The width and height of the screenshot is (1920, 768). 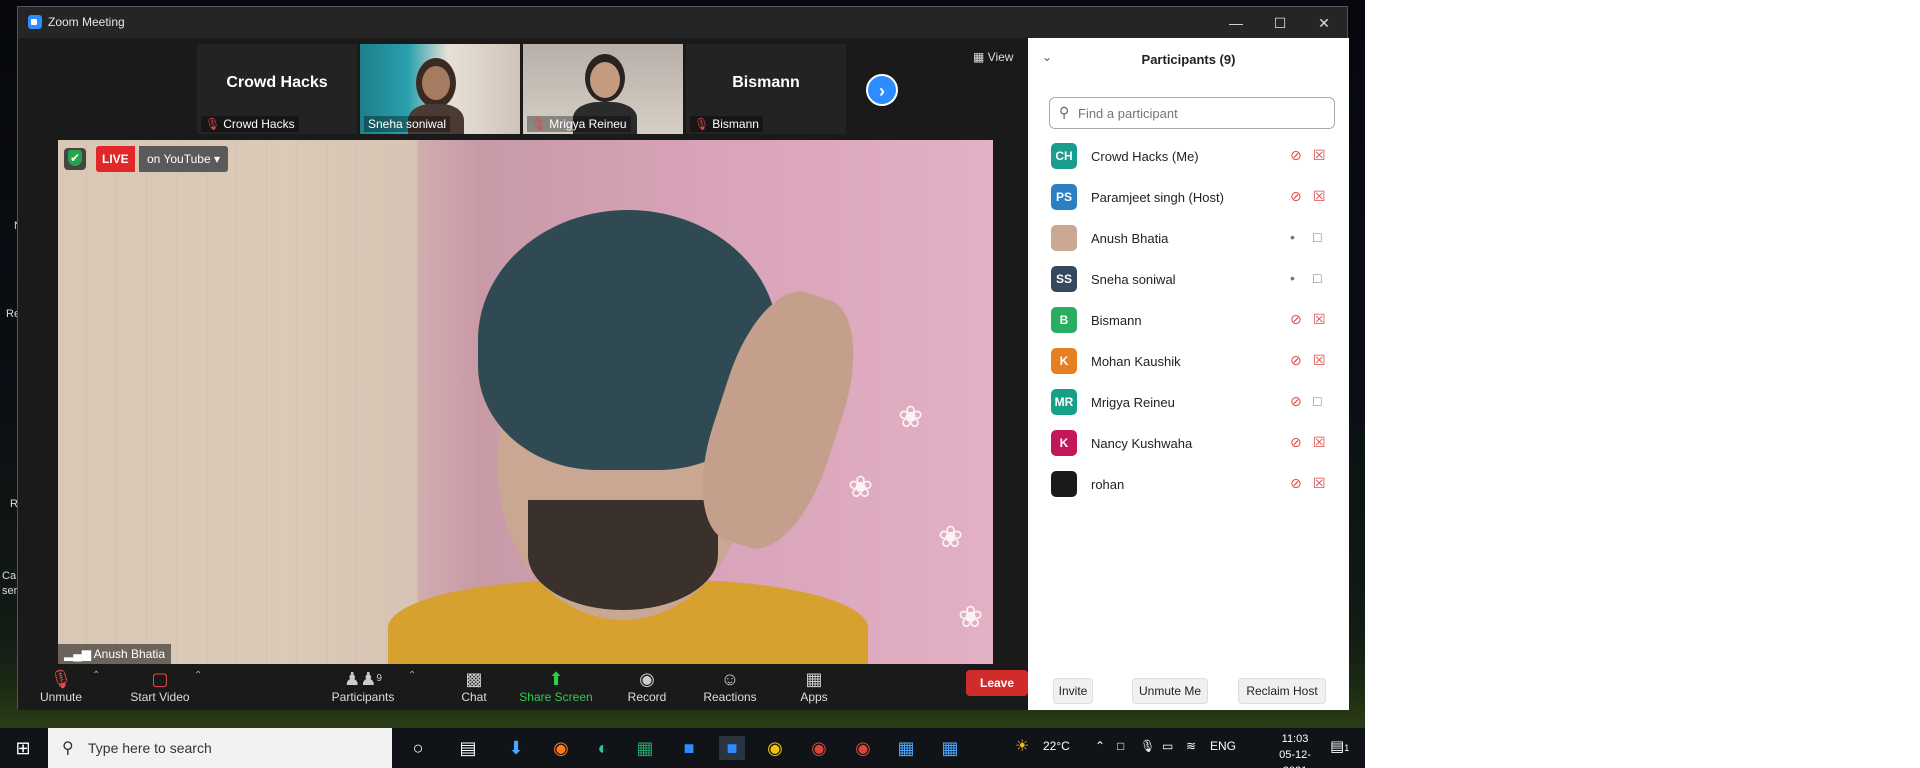 I want to click on participants-button: ♟♟9 Participants, so click(x=363, y=686).